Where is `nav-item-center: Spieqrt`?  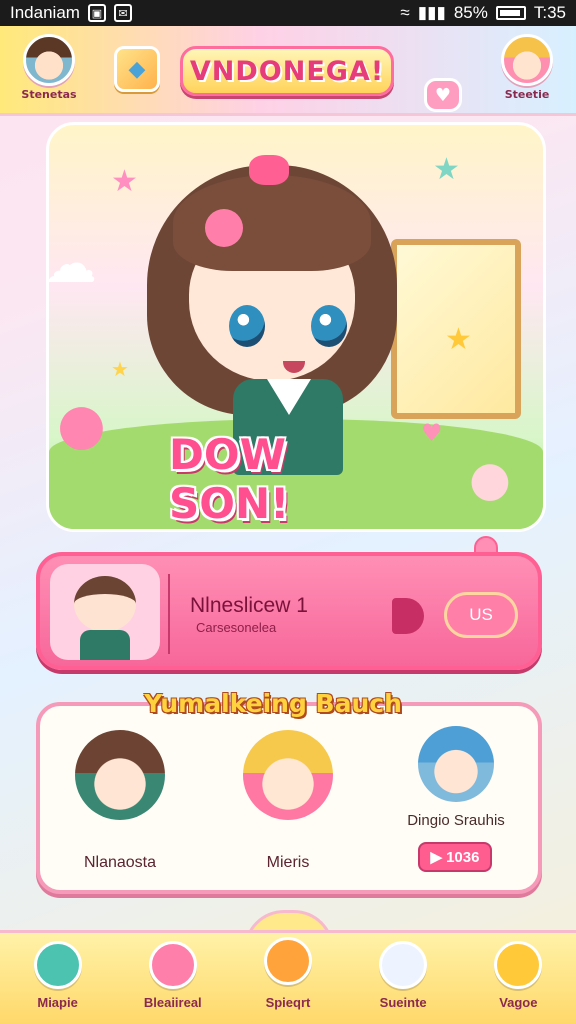
nav-item-center: Spieqrt is located at coordinates (288, 971).